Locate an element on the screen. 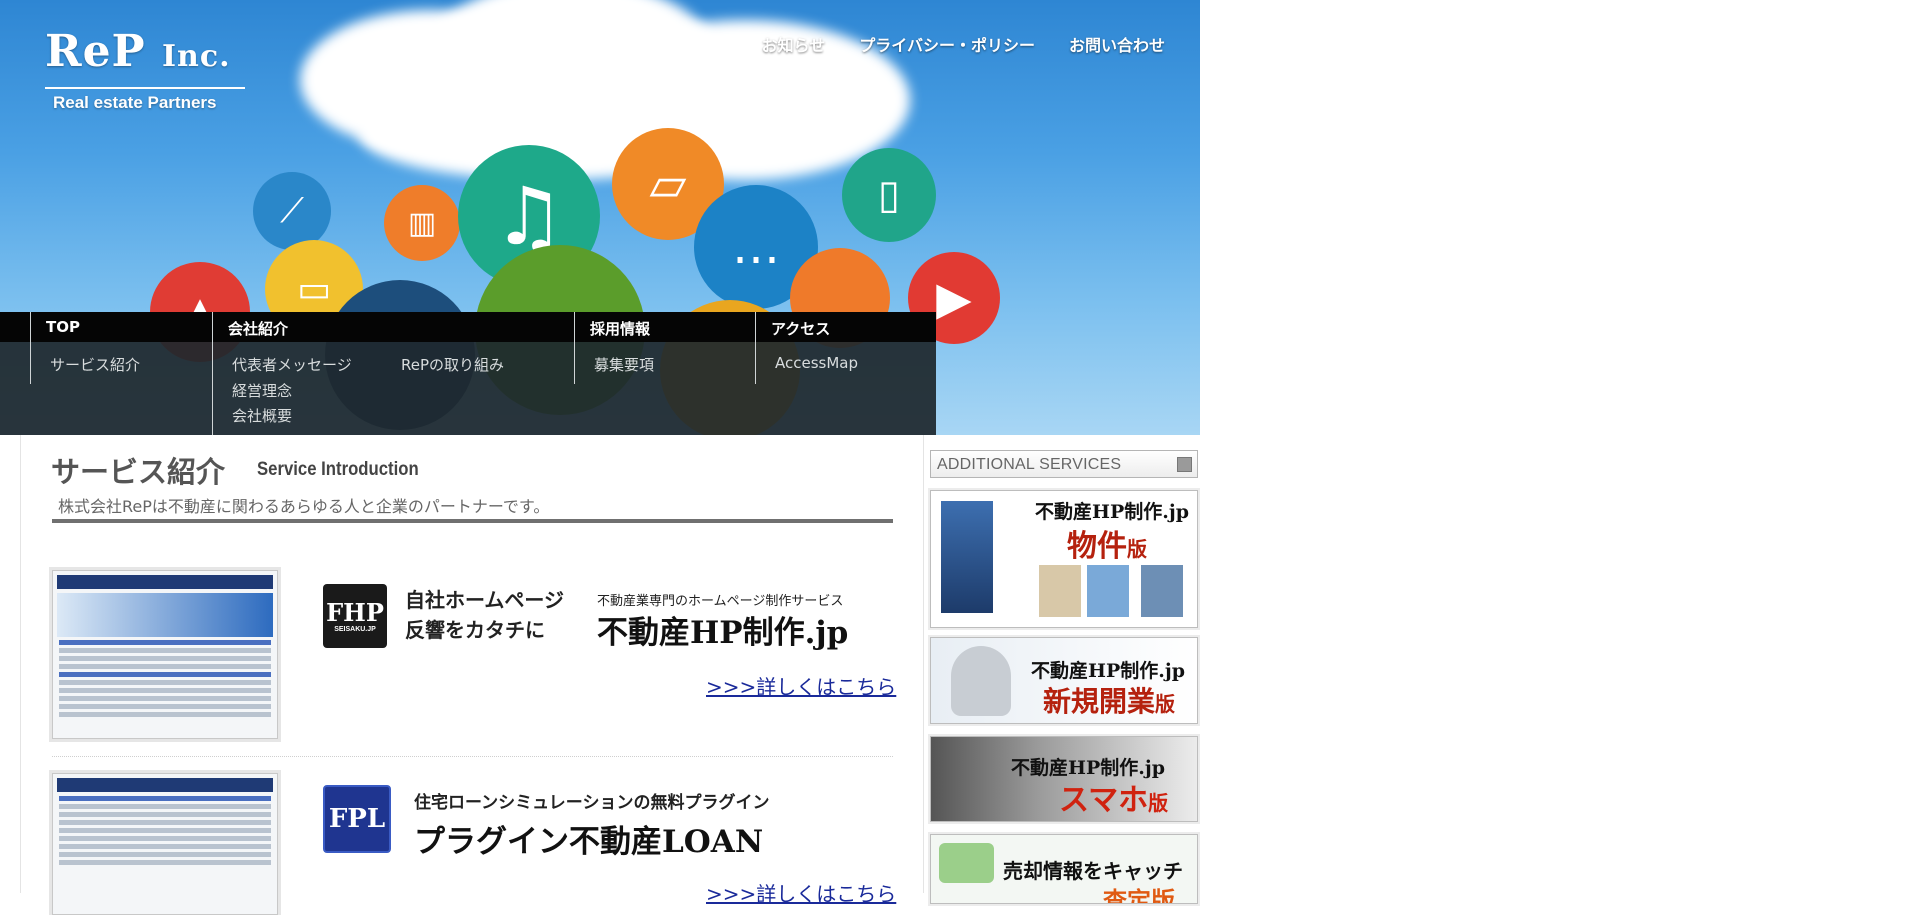 This screenshot has width=1920, height=915. menu-title-company: 会社紹介 is located at coordinates (258, 328).